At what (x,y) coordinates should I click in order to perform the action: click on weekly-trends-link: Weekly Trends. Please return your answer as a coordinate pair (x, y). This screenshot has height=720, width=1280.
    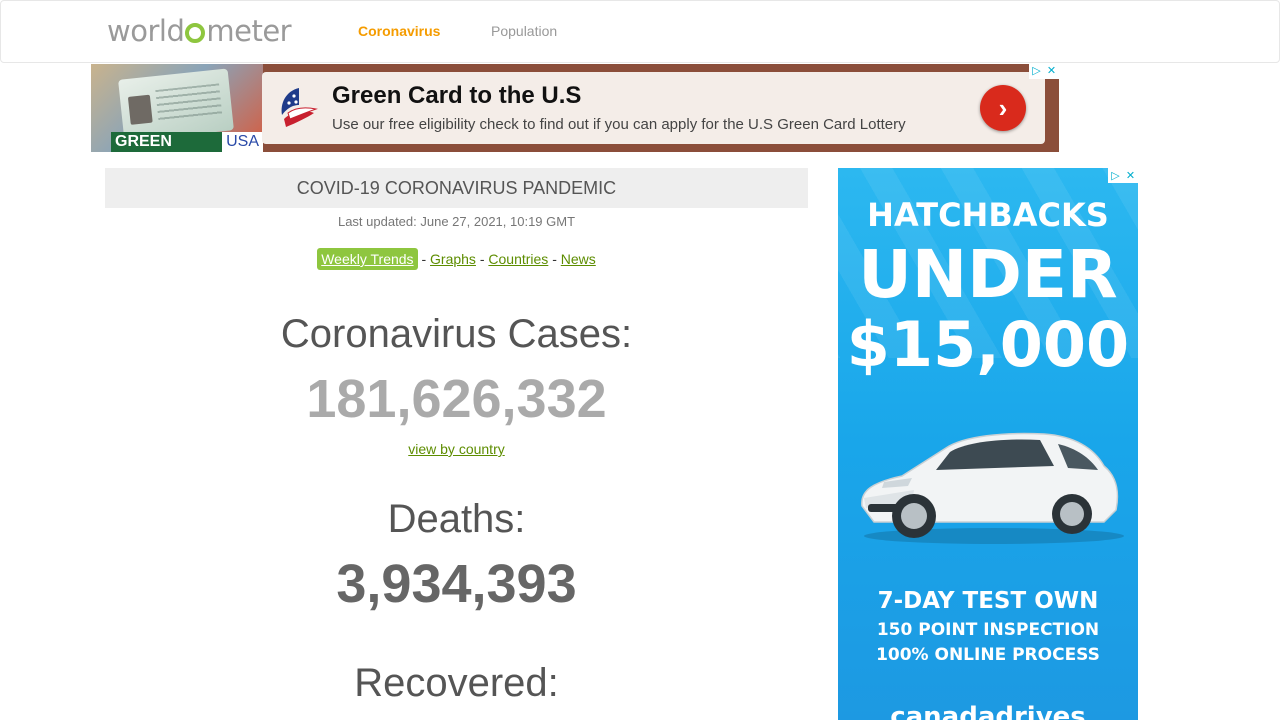
    Looking at the image, I should click on (367, 259).